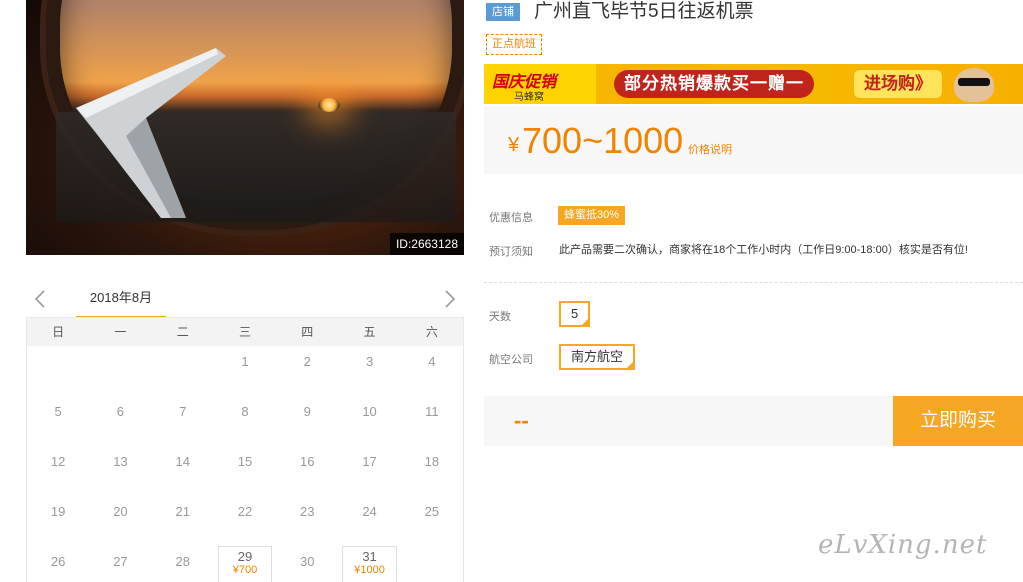 Image resolution: width=1023 pixels, height=582 pixels. Describe the element at coordinates (307, 564) in the screenshot. I see `calendar-day: 30` at that location.